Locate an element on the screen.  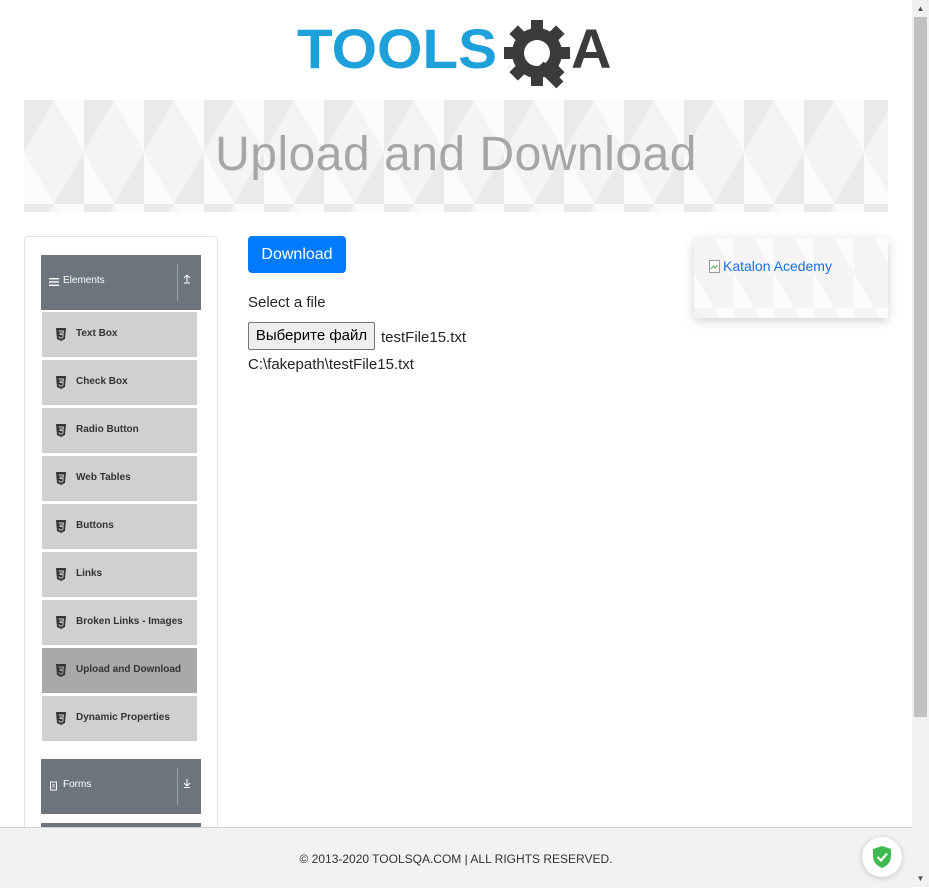
sidebar-item-links: Links is located at coordinates (119, 575).